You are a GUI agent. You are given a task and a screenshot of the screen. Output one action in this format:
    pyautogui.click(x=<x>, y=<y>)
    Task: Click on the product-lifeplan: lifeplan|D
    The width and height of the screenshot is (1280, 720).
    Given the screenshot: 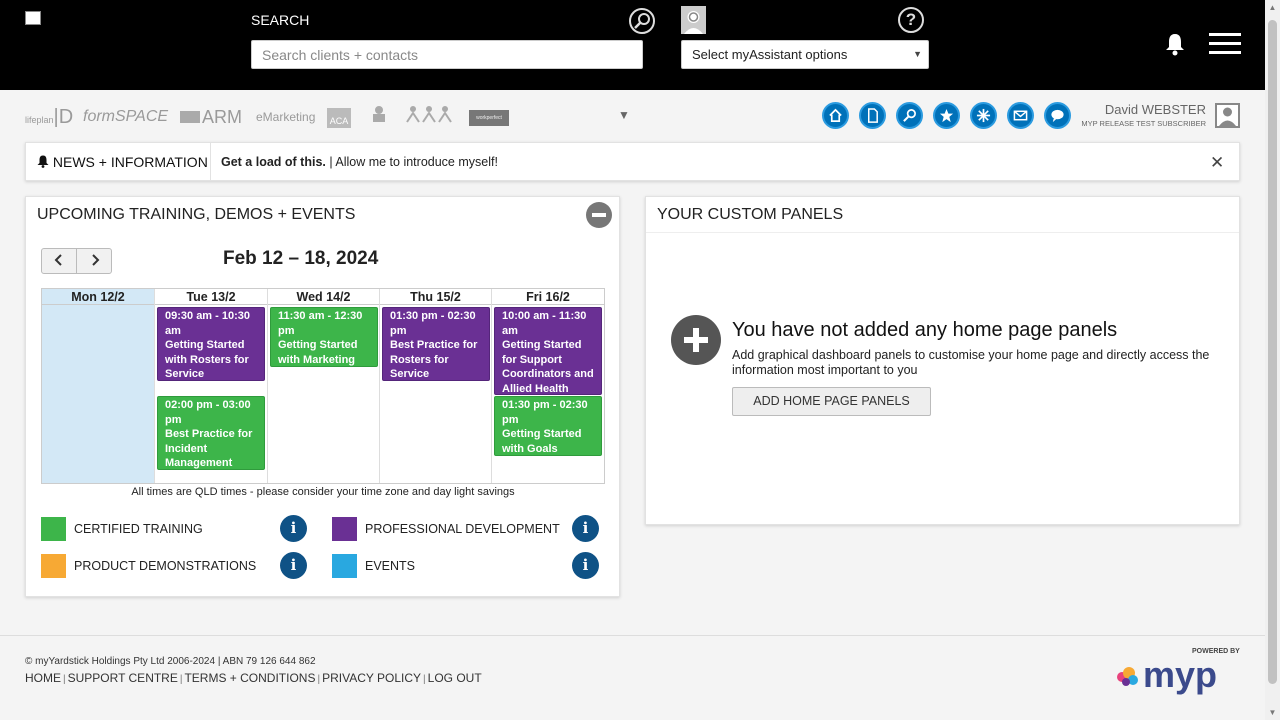 What is the action you would take?
    pyautogui.click(x=49, y=117)
    